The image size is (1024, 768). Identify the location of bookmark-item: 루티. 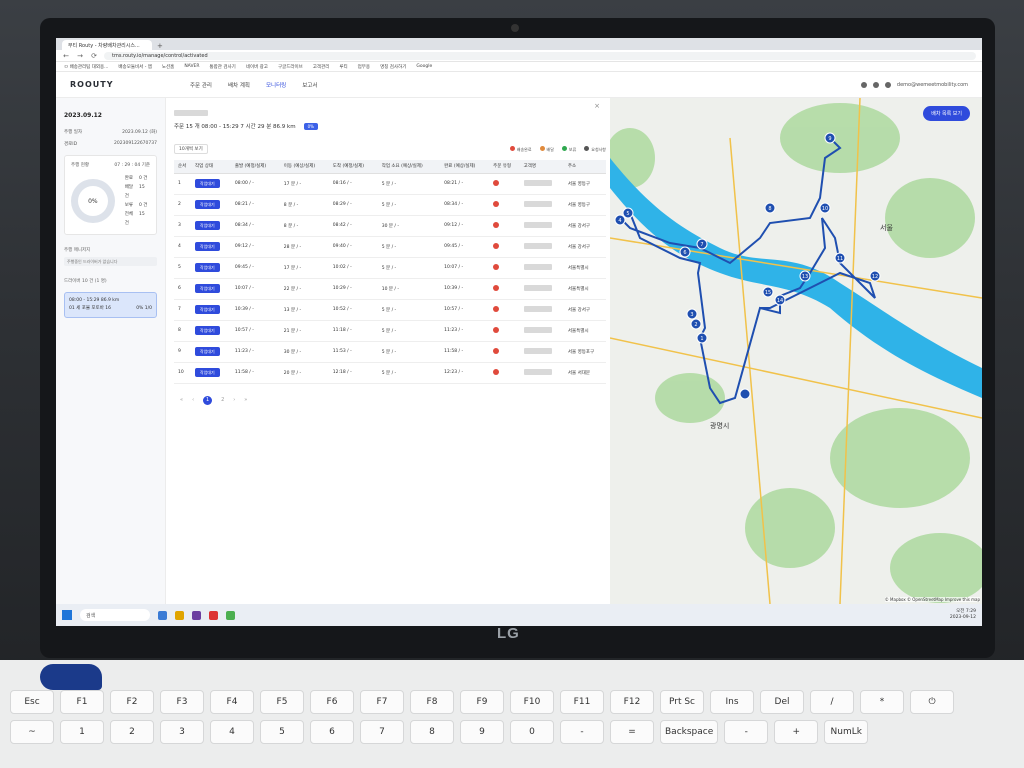
(343, 67).